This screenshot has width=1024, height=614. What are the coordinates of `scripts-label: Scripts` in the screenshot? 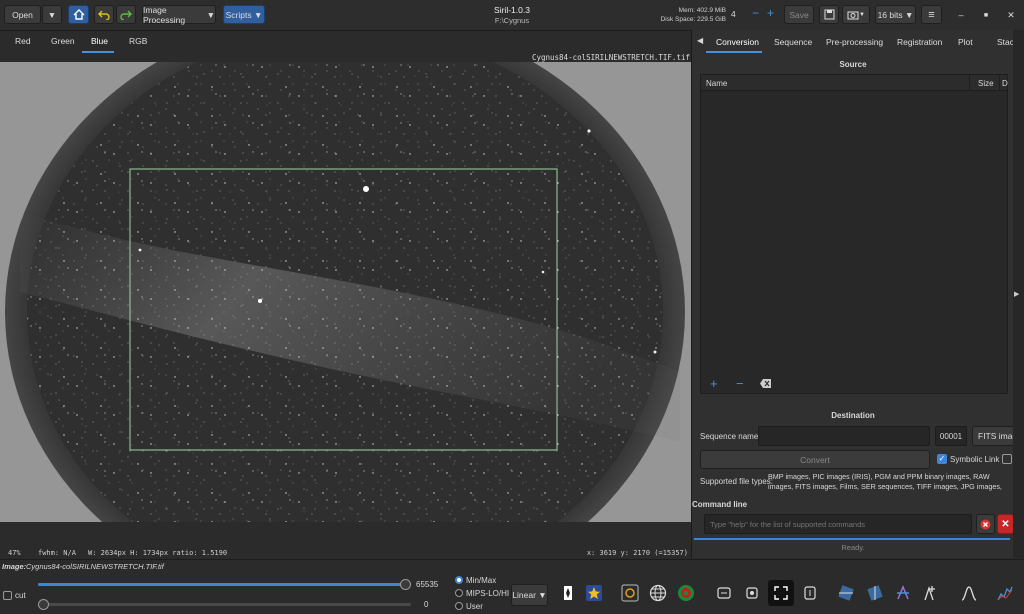 It's located at (238, 14).